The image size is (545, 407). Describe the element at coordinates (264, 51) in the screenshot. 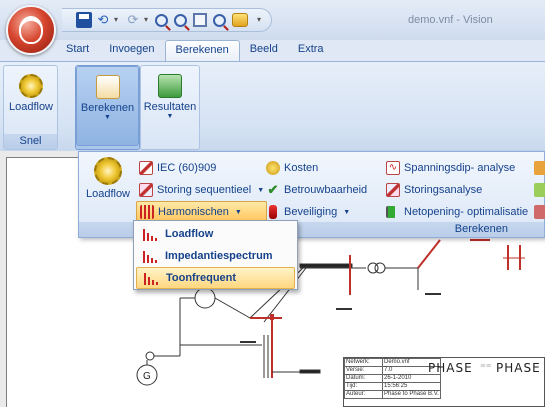

I see `tab-beeld: Beeld` at that location.